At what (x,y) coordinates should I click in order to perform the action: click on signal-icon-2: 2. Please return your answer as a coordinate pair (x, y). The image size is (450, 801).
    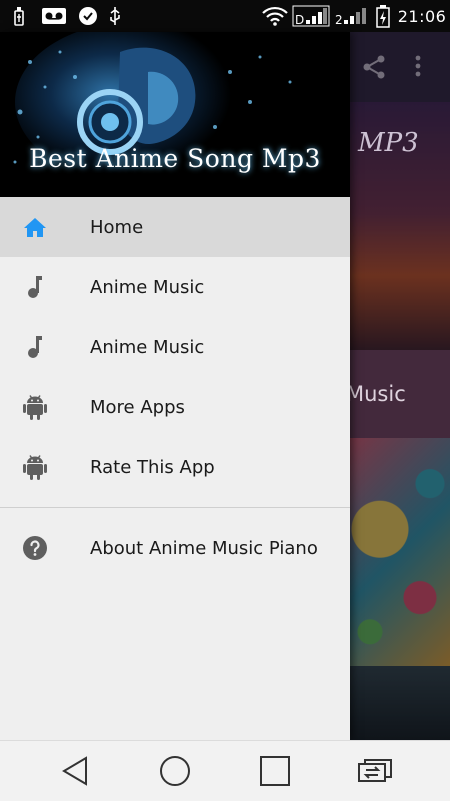
    Looking at the image, I should click on (351, 16).